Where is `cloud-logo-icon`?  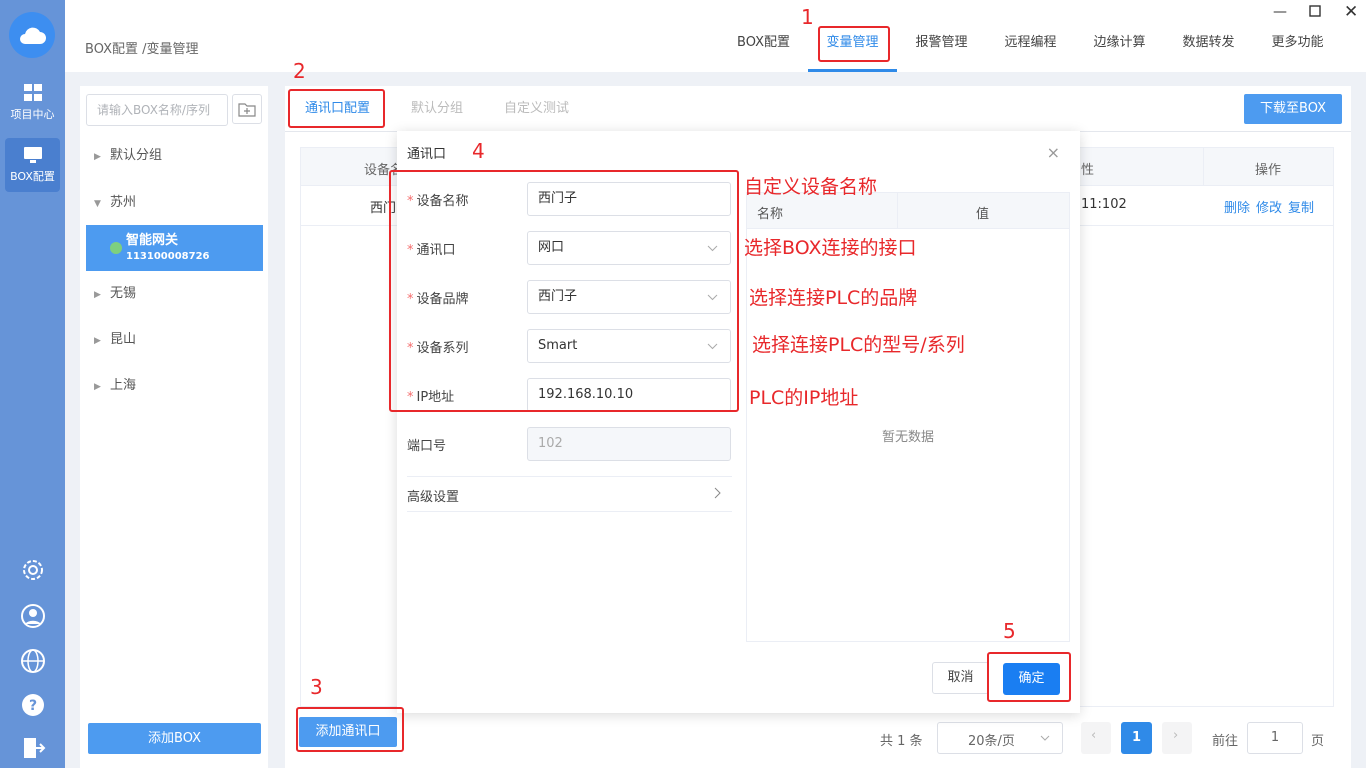 cloud-logo-icon is located at coordinates (32, 35).